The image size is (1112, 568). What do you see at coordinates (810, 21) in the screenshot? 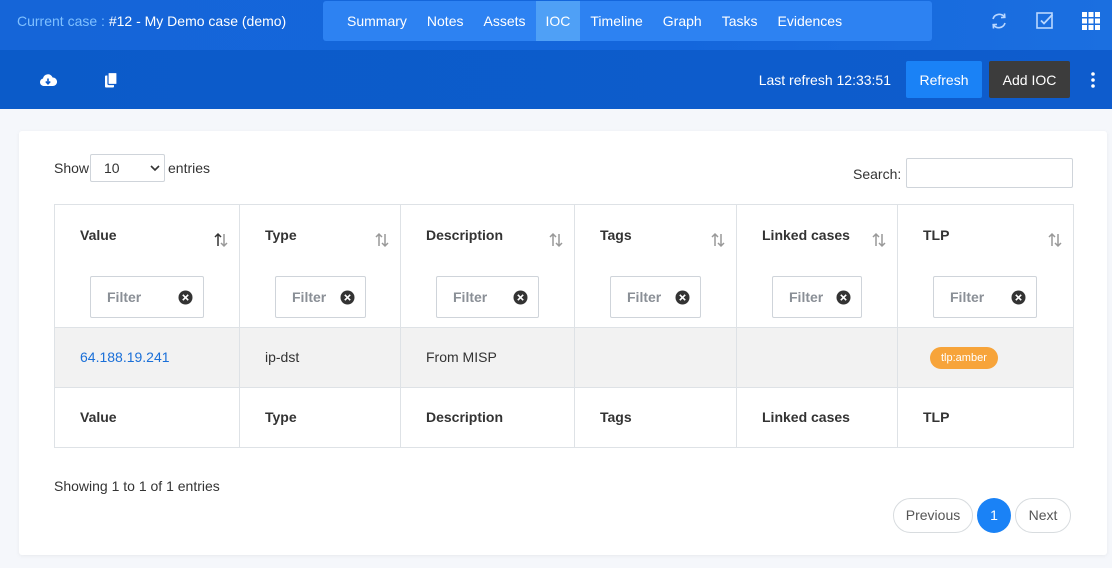
I see `tab-evidences: Evidences` at bounding box center [810, 21].